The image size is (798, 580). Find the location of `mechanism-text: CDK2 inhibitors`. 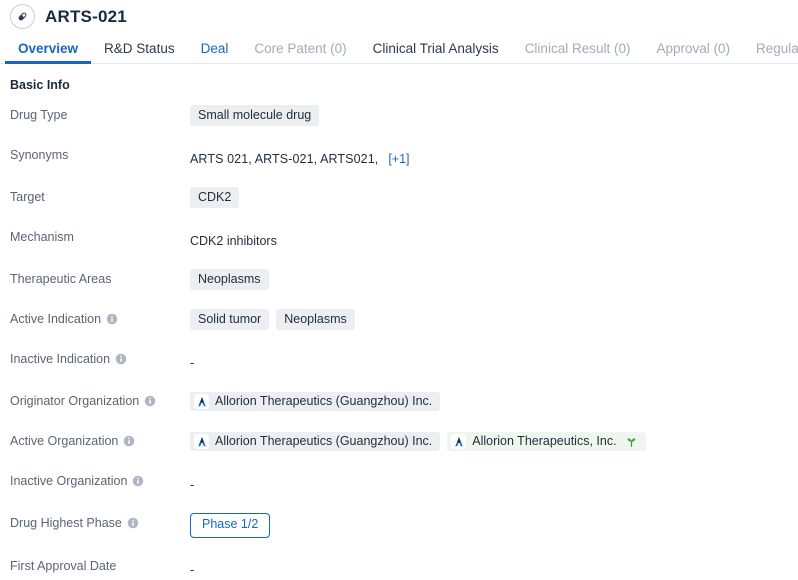

mechanism-text: CDK2 inhibitors is located at coordinates (233, 240).